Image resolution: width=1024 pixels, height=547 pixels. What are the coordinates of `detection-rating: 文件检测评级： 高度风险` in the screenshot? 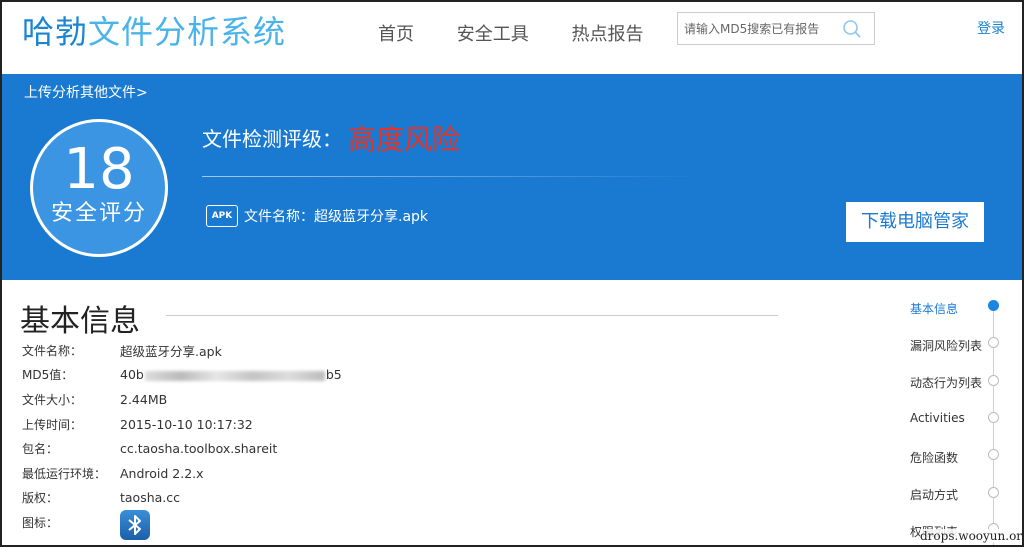 It's located at (331, 138).